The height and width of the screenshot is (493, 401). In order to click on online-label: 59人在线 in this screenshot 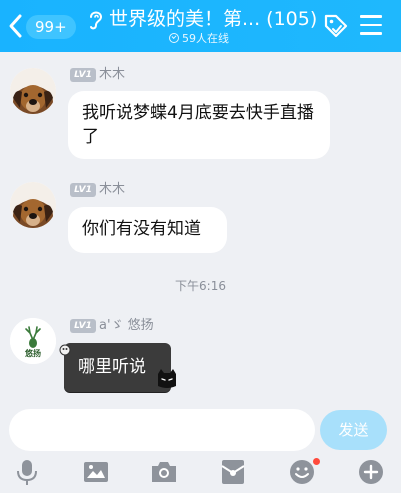, I will do `click(205, 38)`.